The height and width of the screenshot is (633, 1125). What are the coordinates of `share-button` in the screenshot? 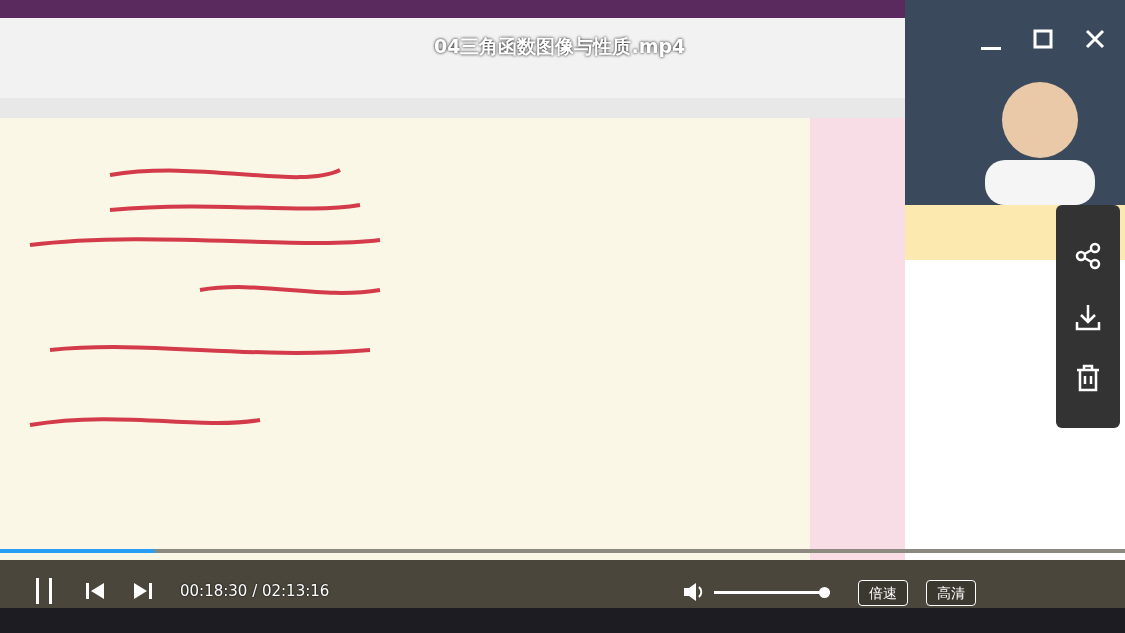 It's located at (1088, 255).